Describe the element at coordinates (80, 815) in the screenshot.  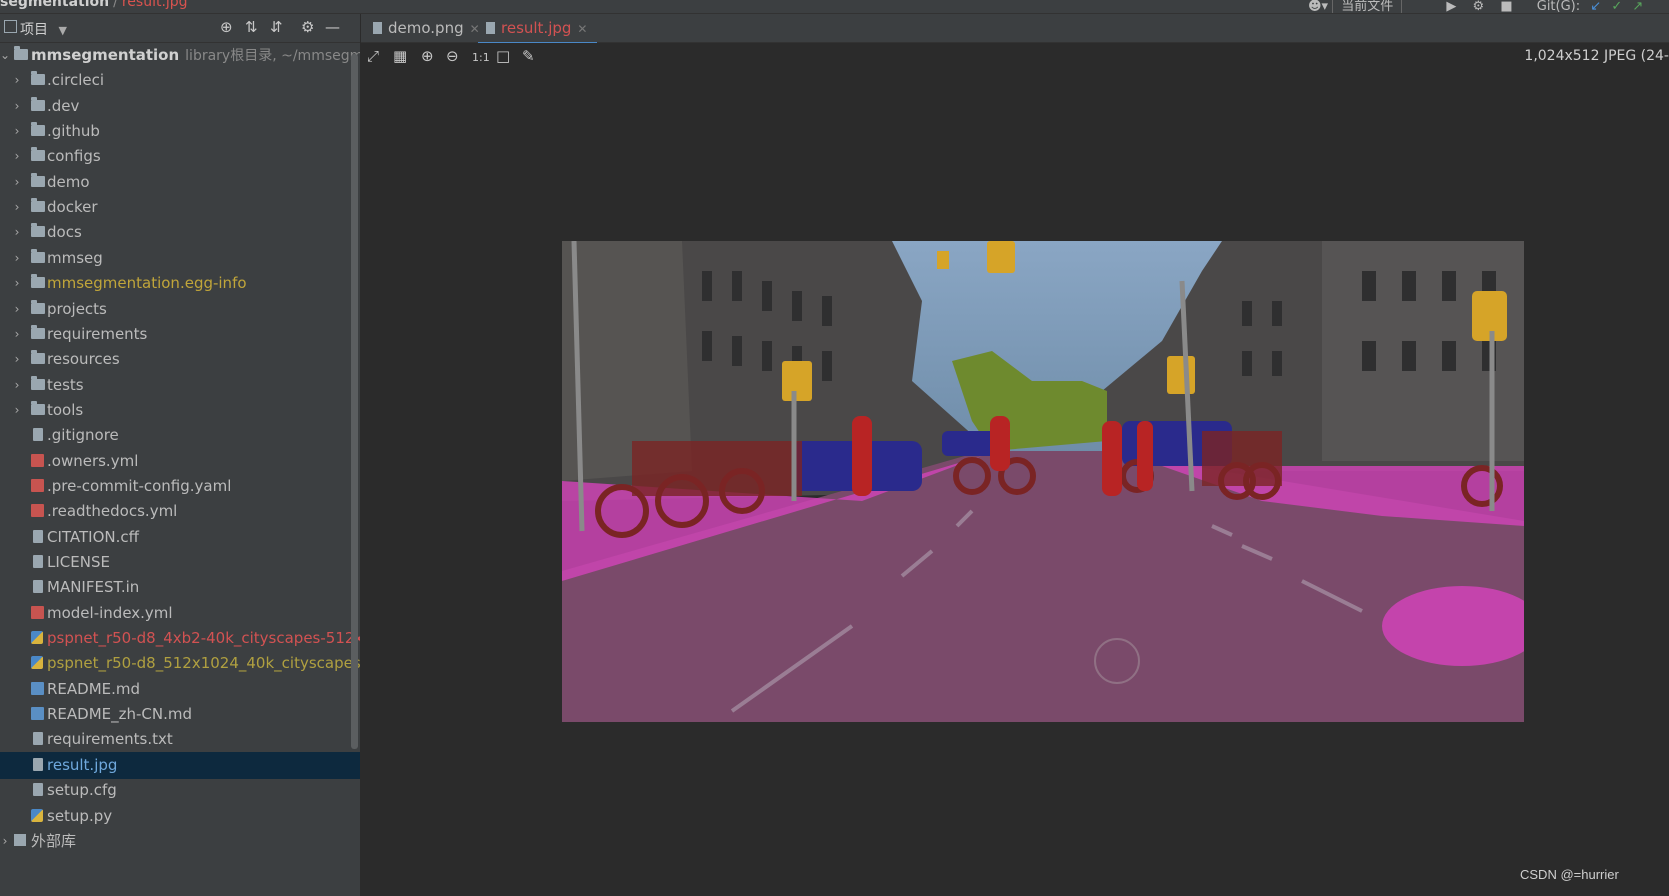
I see `tree-item-label: setup.py` at that location.